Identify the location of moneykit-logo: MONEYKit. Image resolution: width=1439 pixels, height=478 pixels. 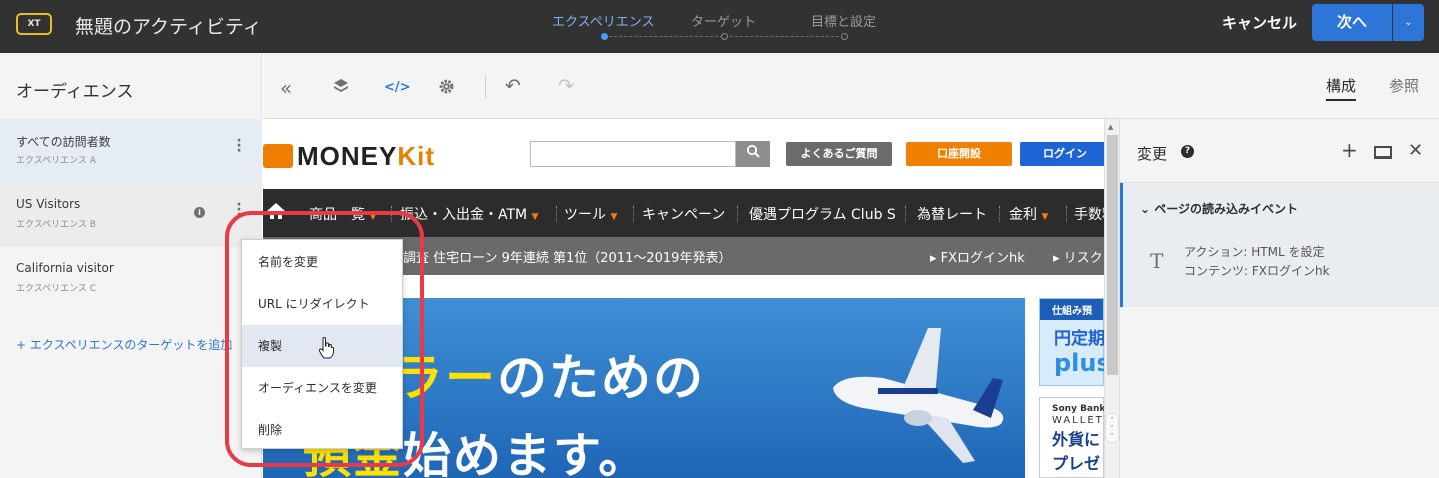
(349, 156).